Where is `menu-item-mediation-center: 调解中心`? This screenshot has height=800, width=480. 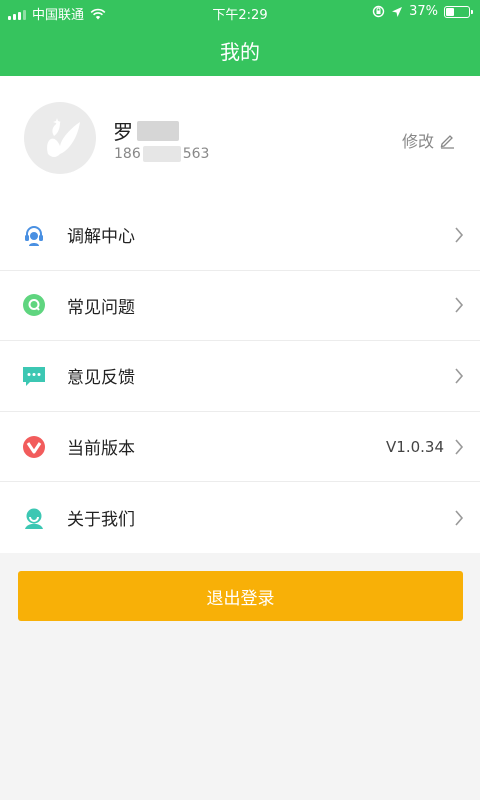 menu-item-mediation-center: 调解中心 is located at coordinates (240, 235).